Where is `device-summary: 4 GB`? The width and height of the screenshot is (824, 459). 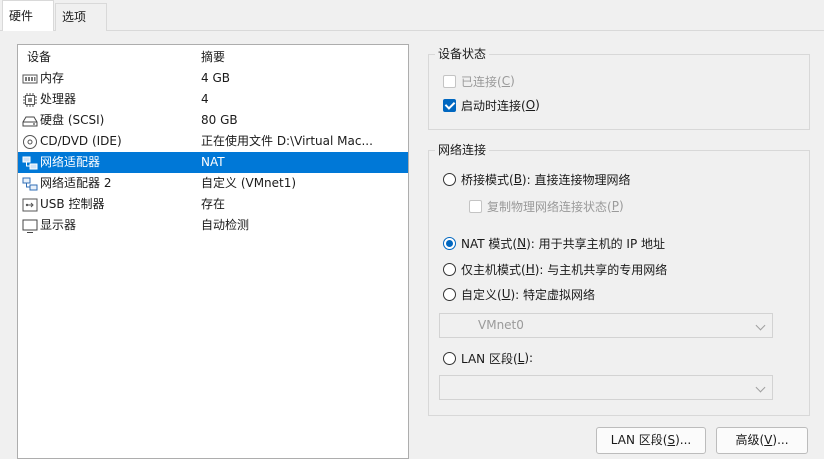
device-summary: 4 GB is located at coordinates (215, 78).